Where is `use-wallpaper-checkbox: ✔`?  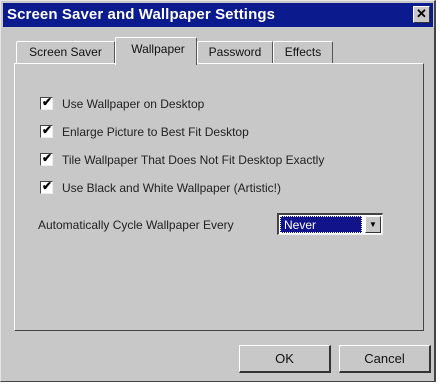 use-wallpaper-checkbox: ✔ is located at coordinates (46, 102).